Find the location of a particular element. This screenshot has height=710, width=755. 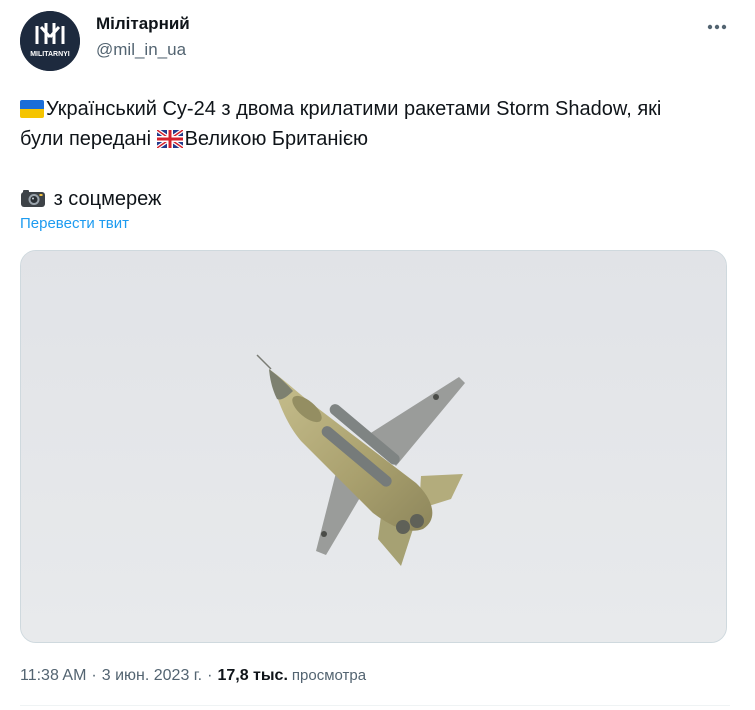

tweet-date: 3 июн. 2023 г. is located at coordinates (152, 675).